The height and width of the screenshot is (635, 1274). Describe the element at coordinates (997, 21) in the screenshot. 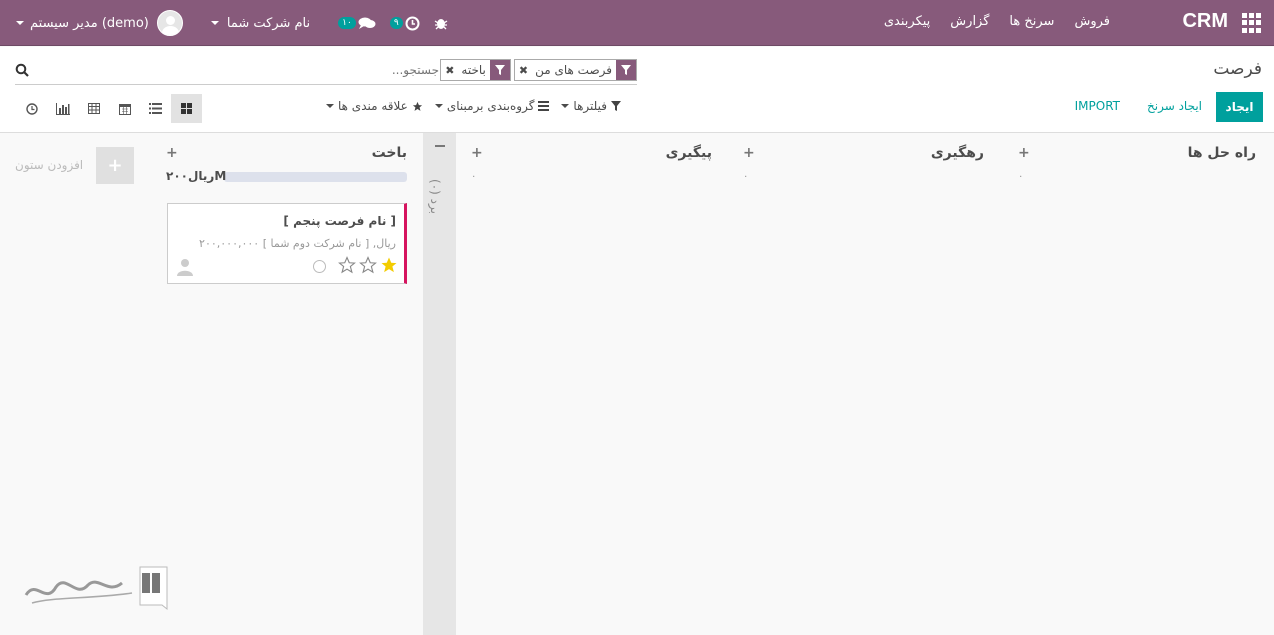

I see `main-menu: فروش سرنخ ها گزارش پیکربندی` at that location.